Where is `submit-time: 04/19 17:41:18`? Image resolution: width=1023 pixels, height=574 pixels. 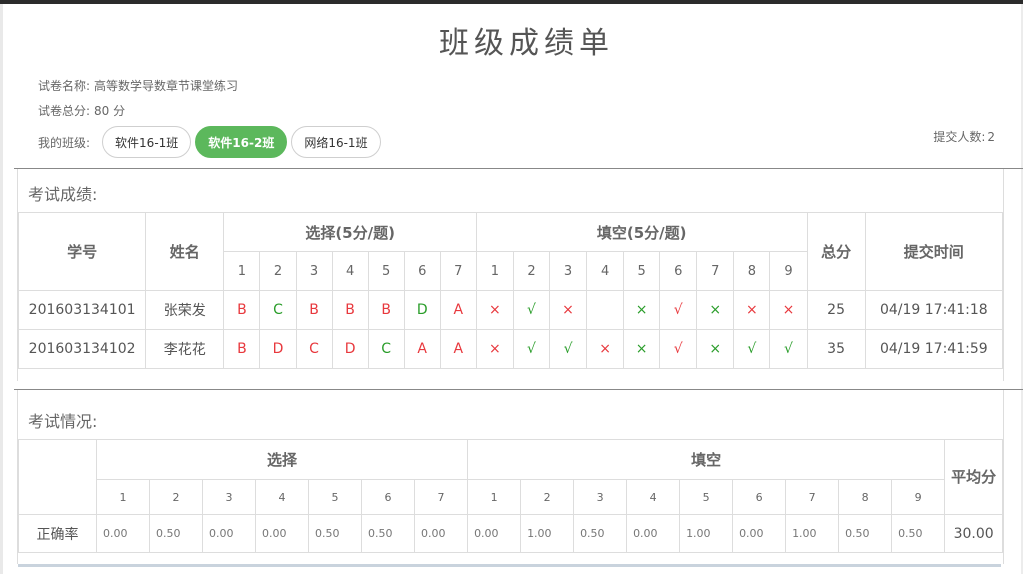
submit-time: 04/19 17:41:18 is located at coordinates (934, 310).